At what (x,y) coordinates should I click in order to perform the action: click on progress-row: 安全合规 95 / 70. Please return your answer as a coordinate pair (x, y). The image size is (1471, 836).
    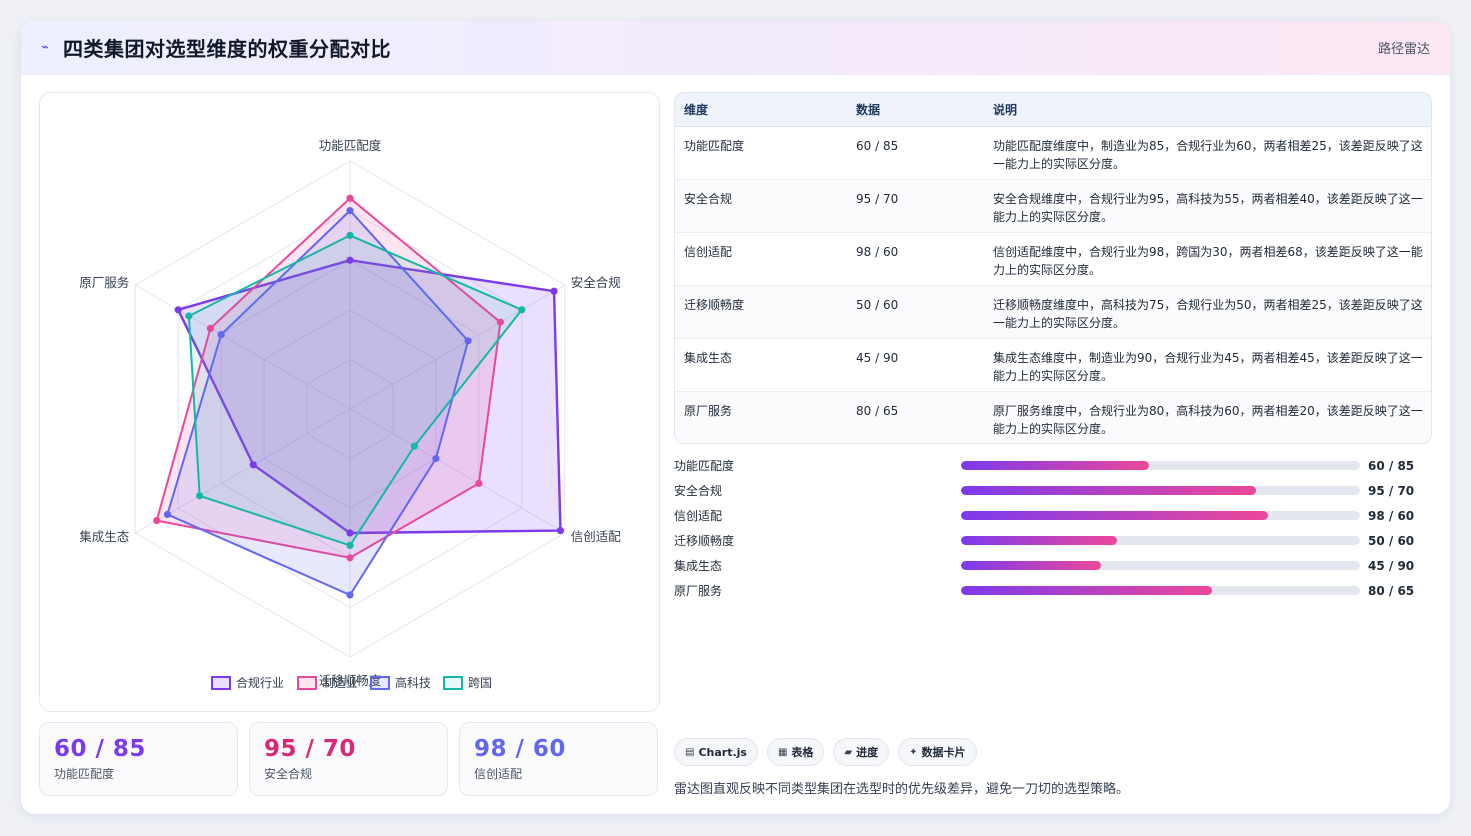
    Looking at the image, I should click on (1054, 490).